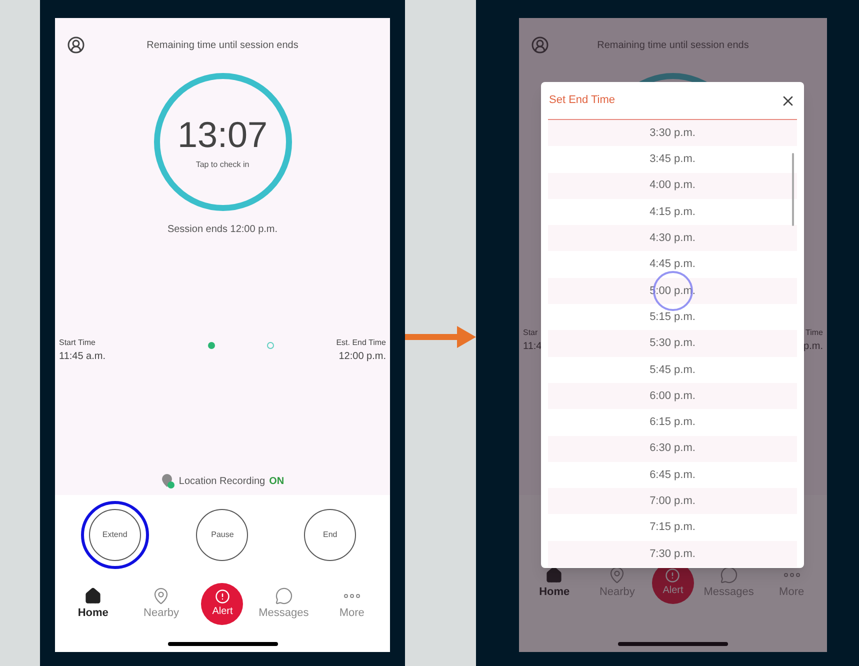  Describe the element at coordinates (76, 45) in the screenshot. I see `profile-icon` at that location.